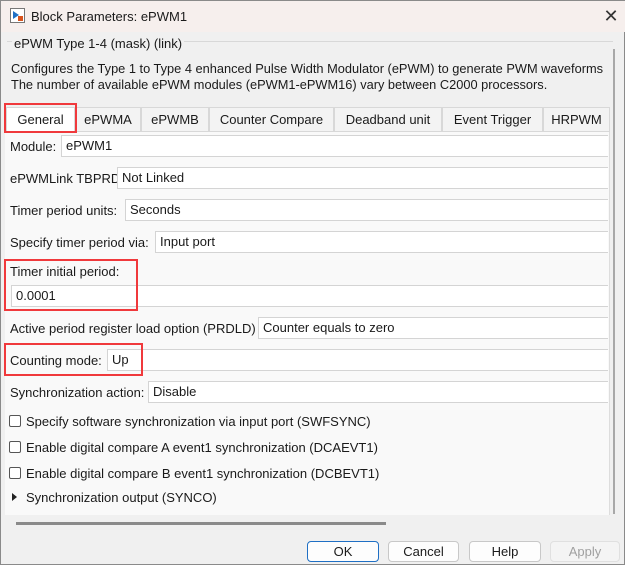 The image size is (625, 565). What do you see at coordinates (611, 16) in the screenshot?
I see `close-icon: ✕` at bounding box center [611, 16].